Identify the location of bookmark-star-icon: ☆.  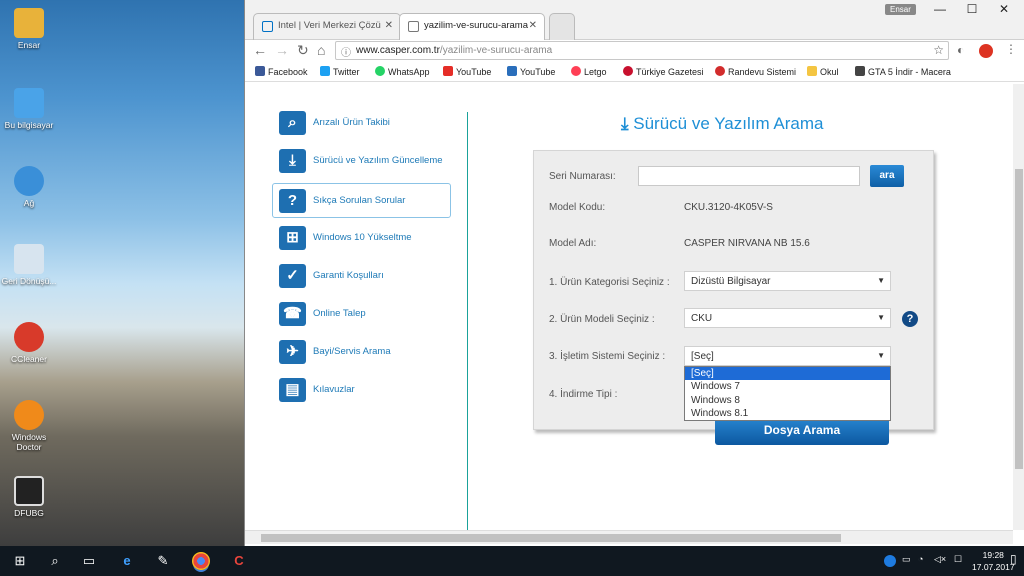
(938, 50).